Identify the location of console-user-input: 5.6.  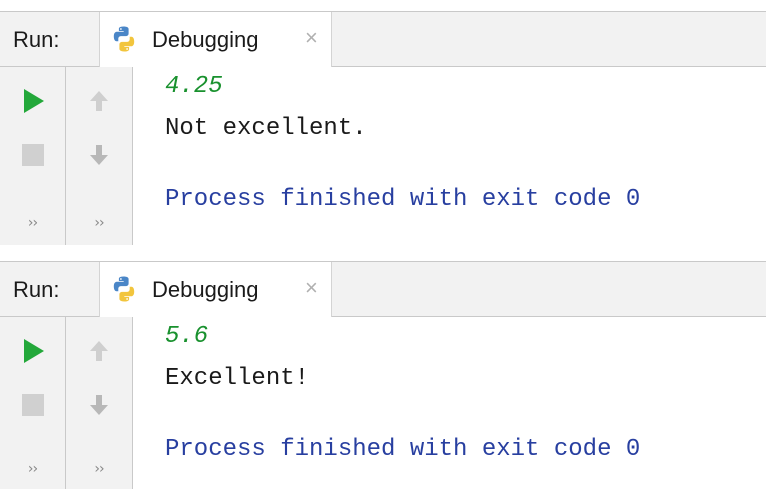
(187, 336).